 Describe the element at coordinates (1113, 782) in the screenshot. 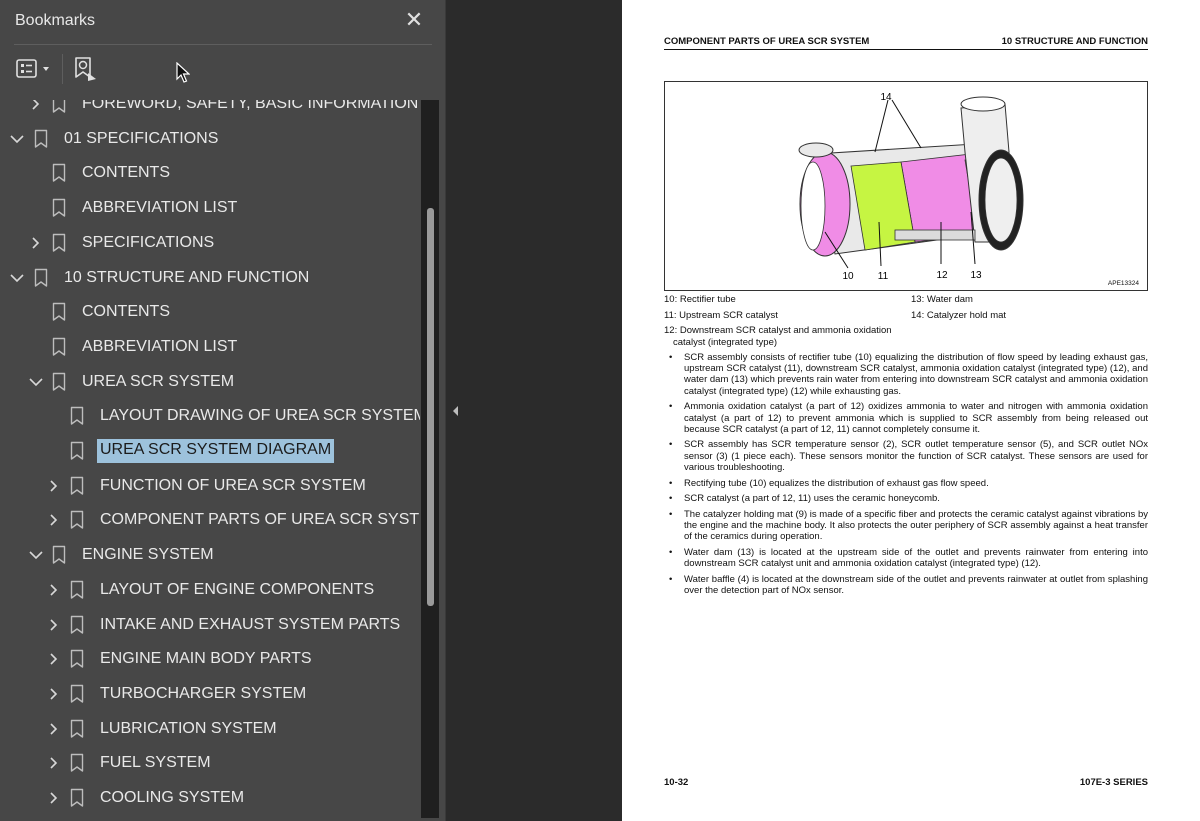

I see `series-label: 107E-3 SERIES` at that location.